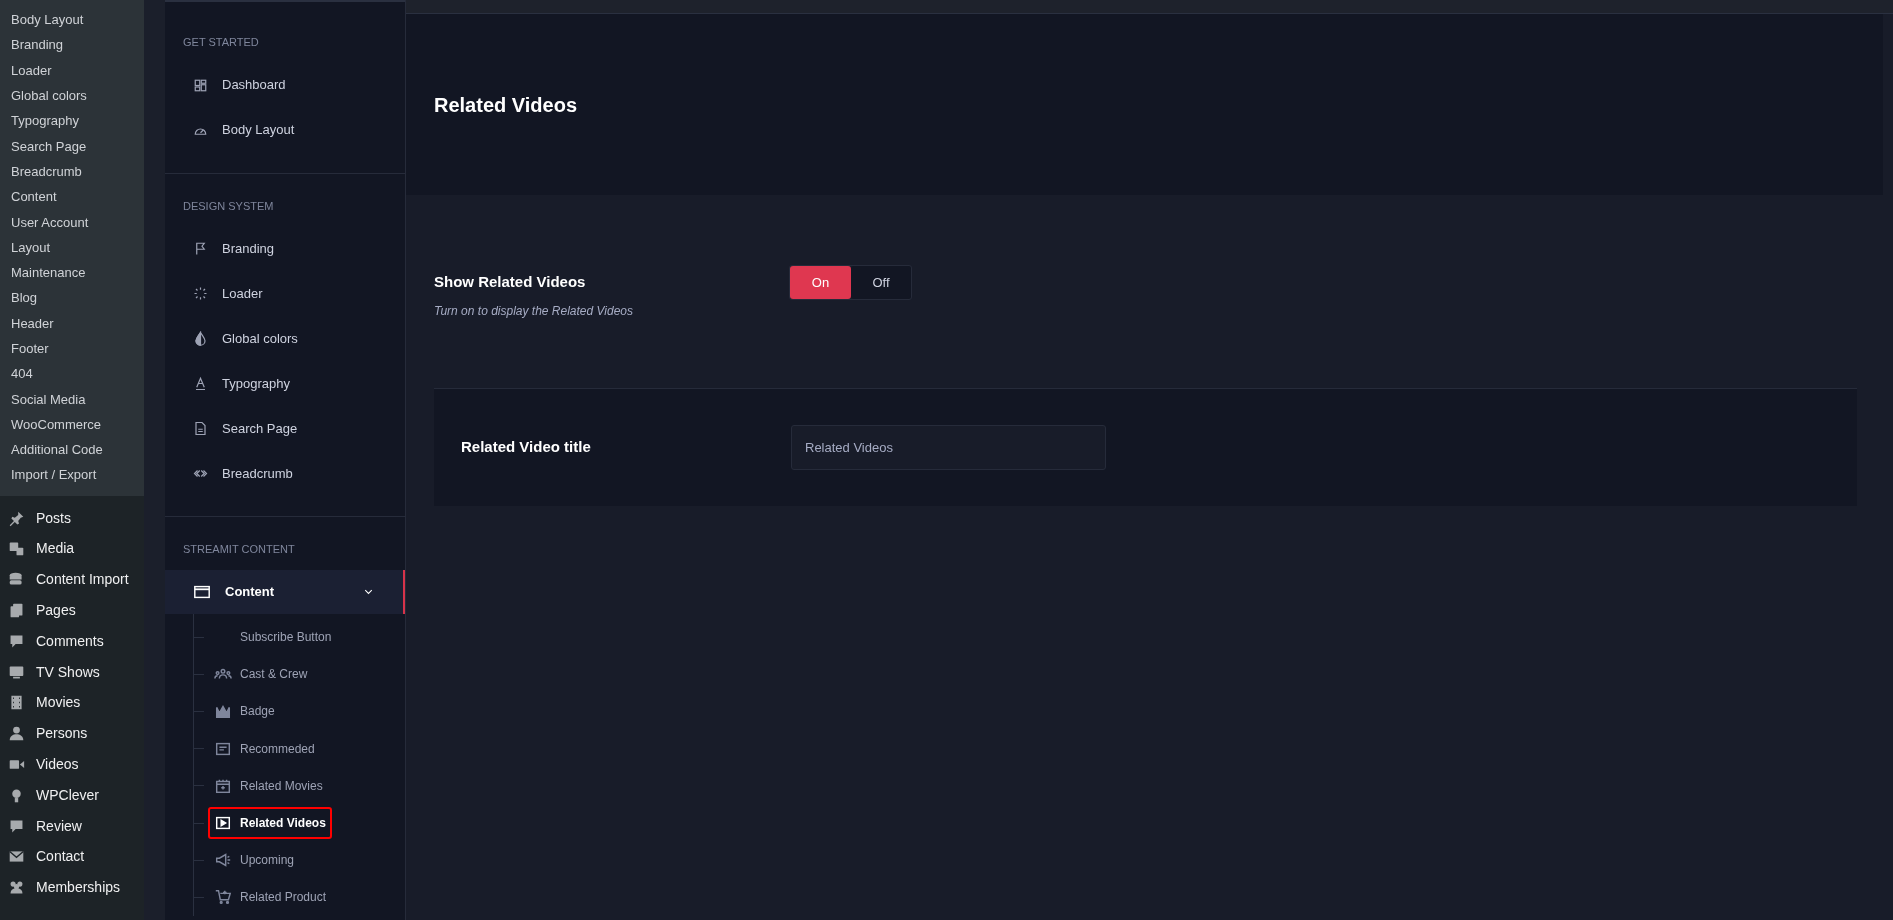 This screenshot has height=920, width=1893. Describe the element at coordinates (72, 424) in the screenshot. I see `submenu-link: WooCommerce` at that location.